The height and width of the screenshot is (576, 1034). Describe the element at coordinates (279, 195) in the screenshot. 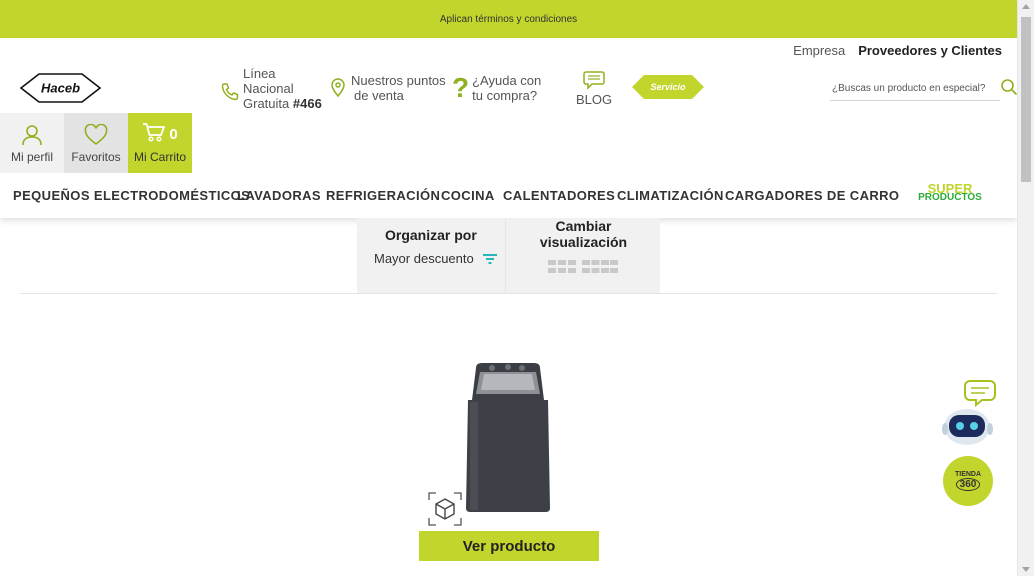

I see `nav-item-lavadoras: LAVADORAS` at that location.